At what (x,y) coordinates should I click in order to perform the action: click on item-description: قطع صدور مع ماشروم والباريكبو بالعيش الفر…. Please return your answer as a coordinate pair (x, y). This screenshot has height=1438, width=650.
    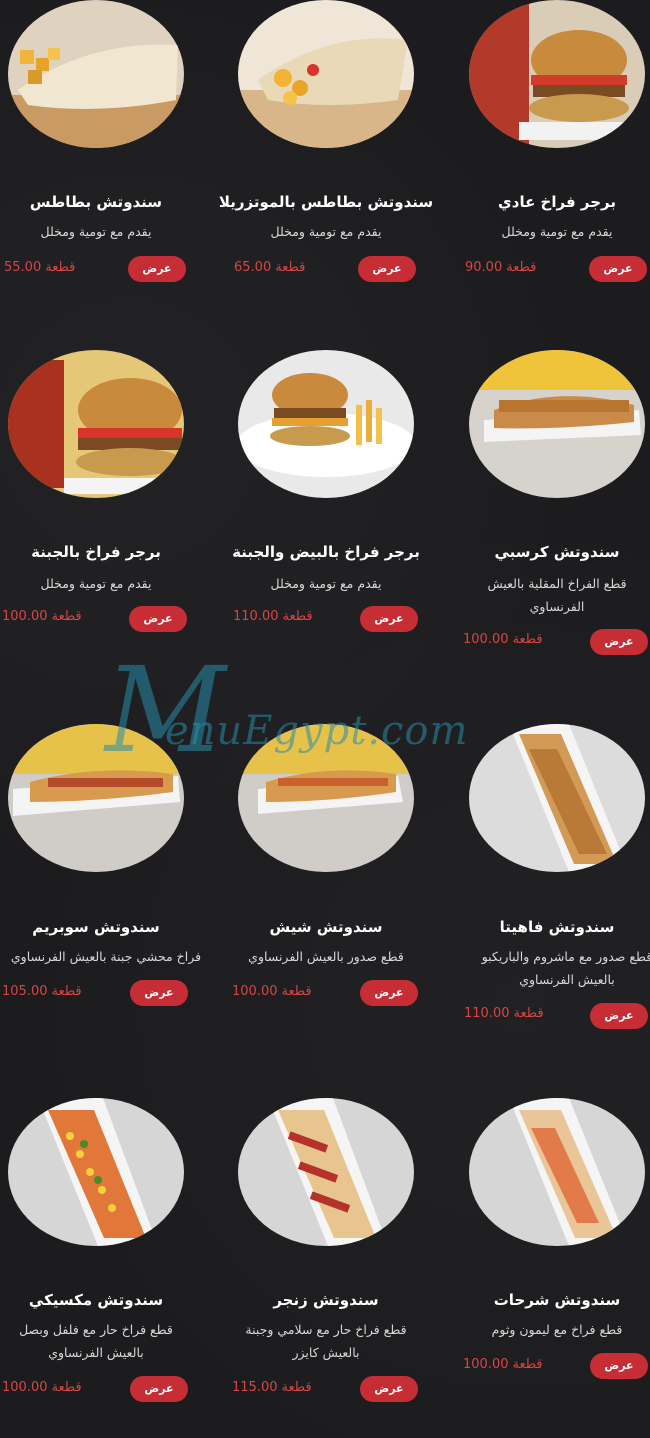
    Looking at the image, I should click on (565, 968).